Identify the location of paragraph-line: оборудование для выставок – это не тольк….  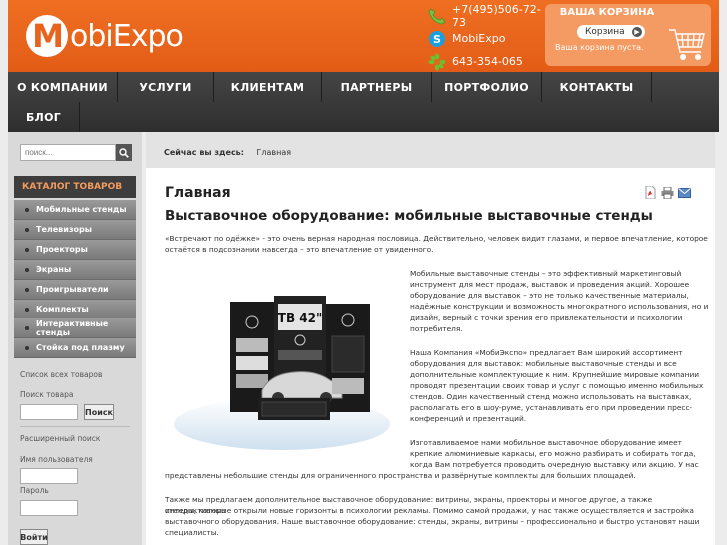
(549, 295).